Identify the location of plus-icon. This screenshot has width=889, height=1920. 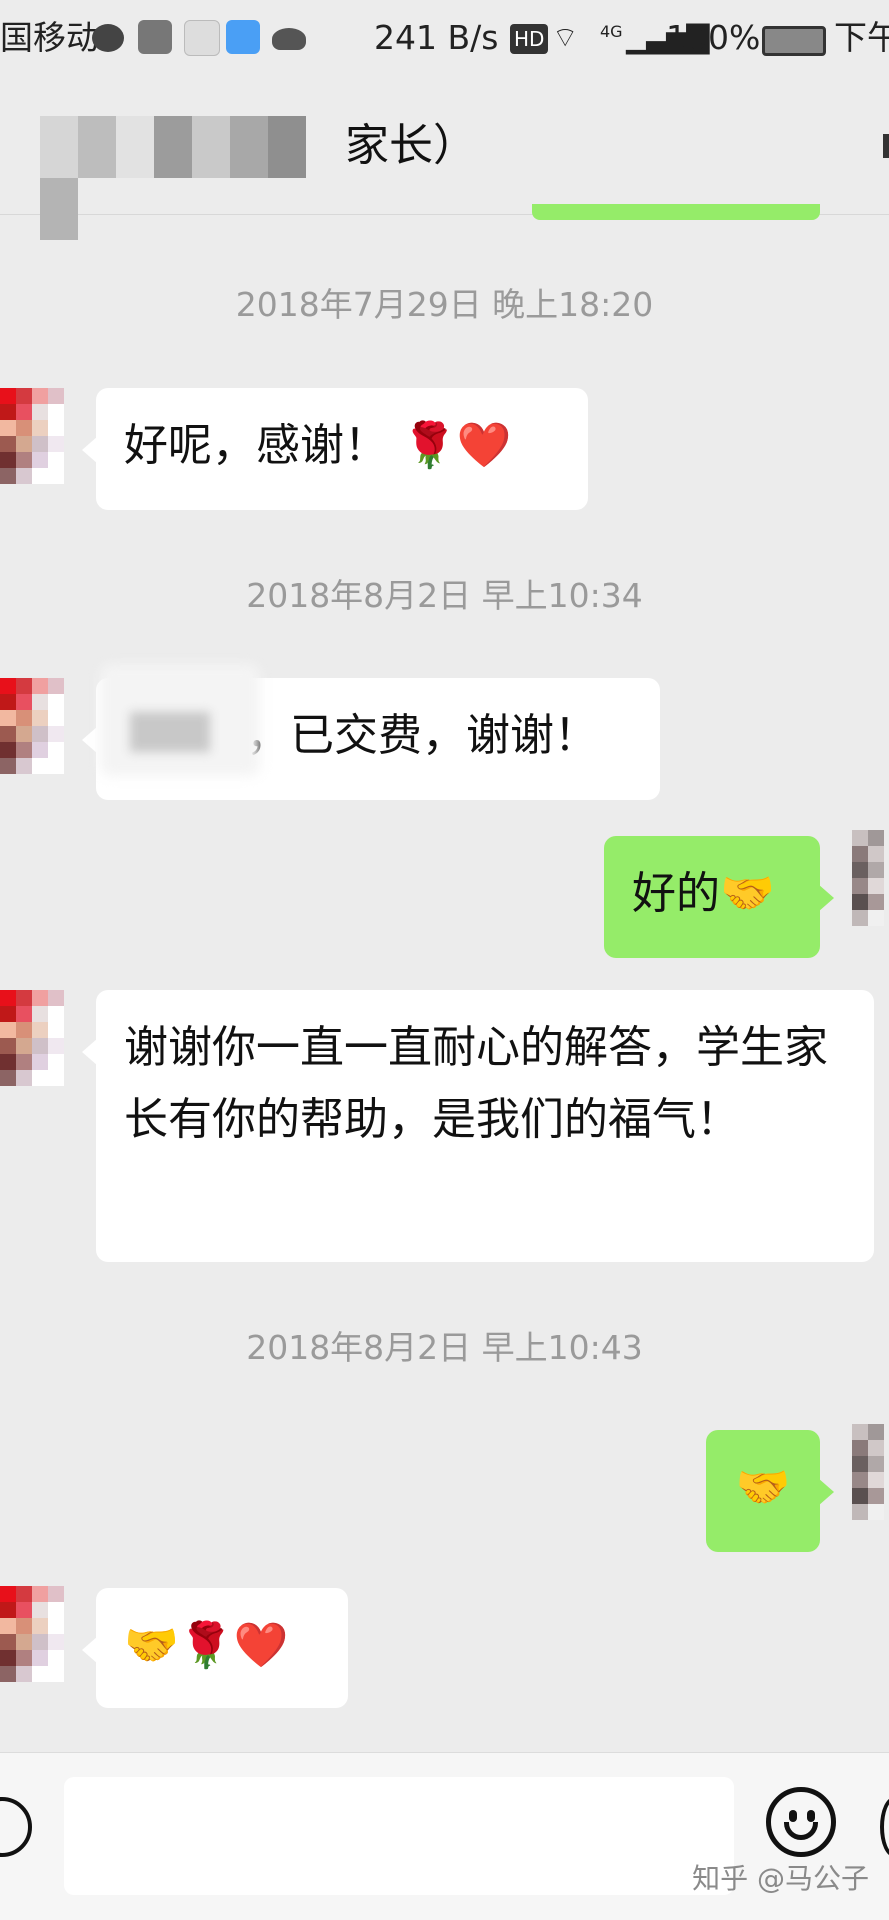
(884, 1827).